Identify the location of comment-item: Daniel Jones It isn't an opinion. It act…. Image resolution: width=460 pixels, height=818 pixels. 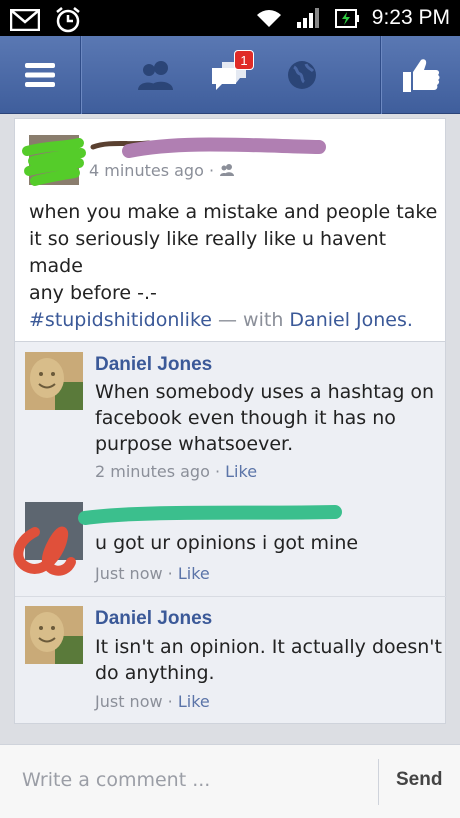
(231, 661).